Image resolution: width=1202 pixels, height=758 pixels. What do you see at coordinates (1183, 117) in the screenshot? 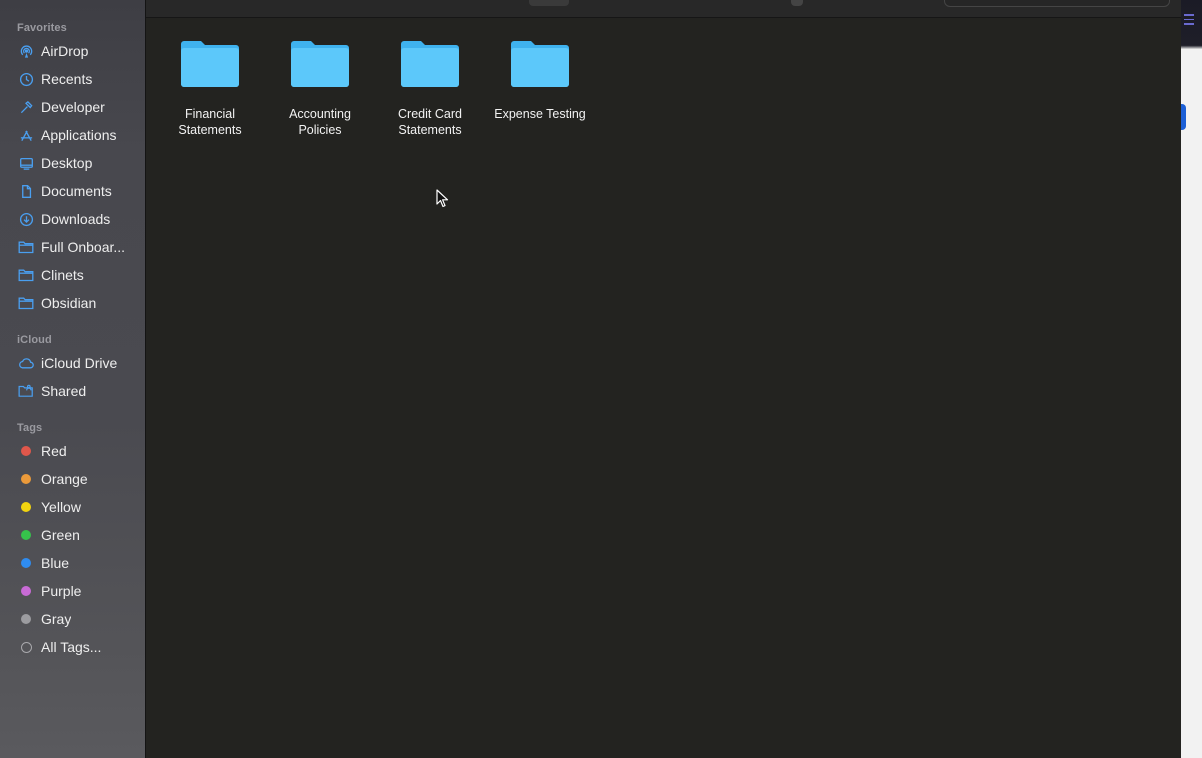
I see `background-window-button` at bounding box center [1183, 117].